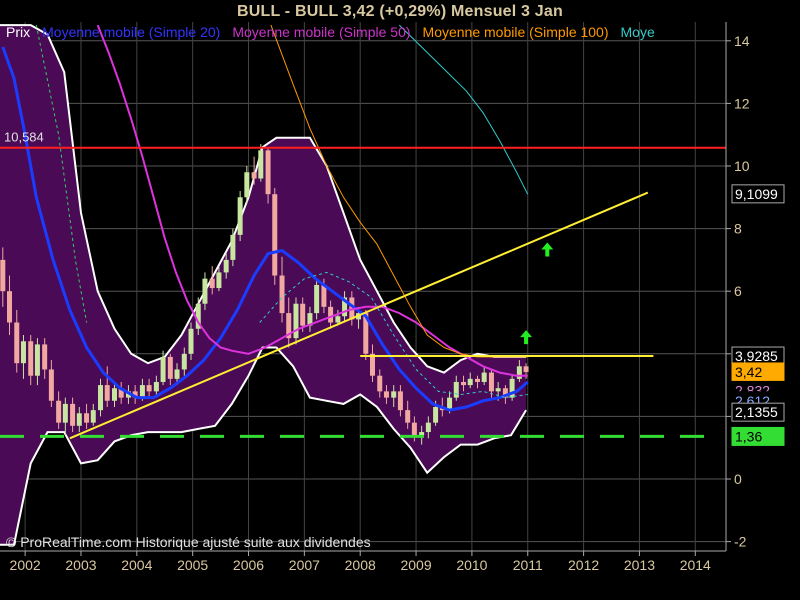 The height and width of the screenshot is (600, 800). Describe the element at coordinates (131, 32) in the screenshot. I see `legend-item-ma20: Moyenne mobile (Simple 20)` at that location.